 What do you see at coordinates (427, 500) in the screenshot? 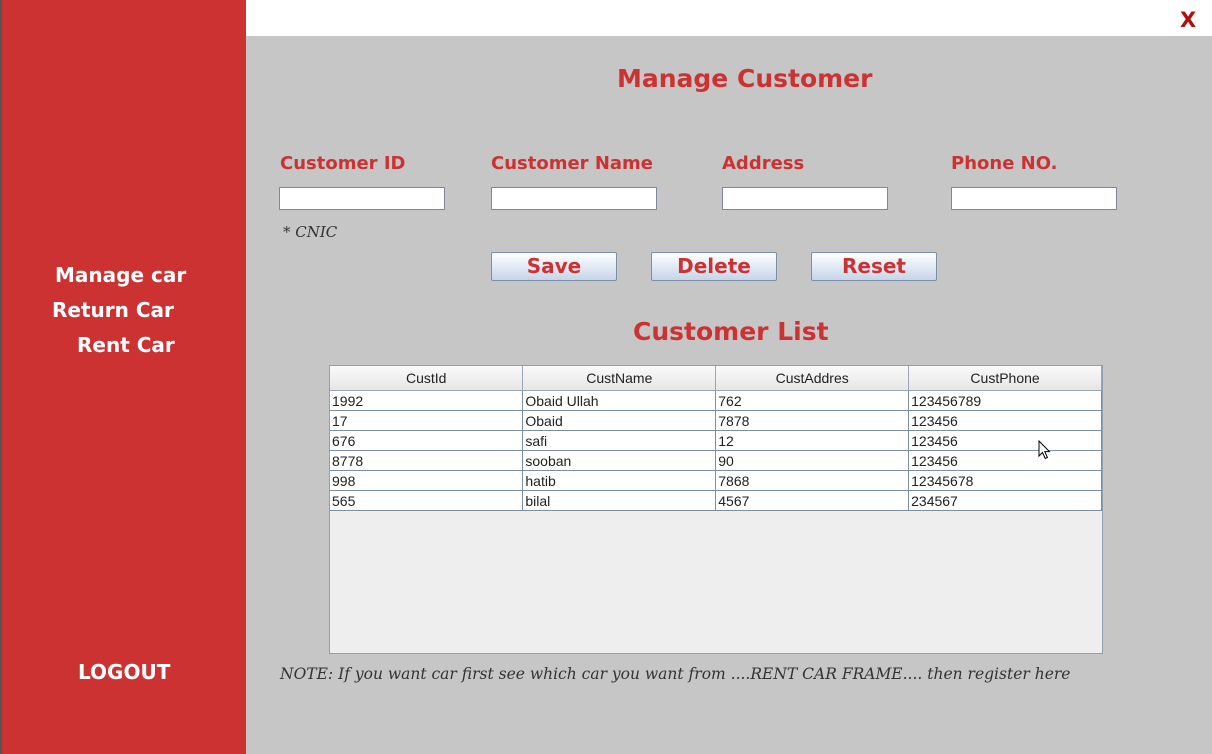
I see `cell-custid: 565` at bounding box center [427, 500].